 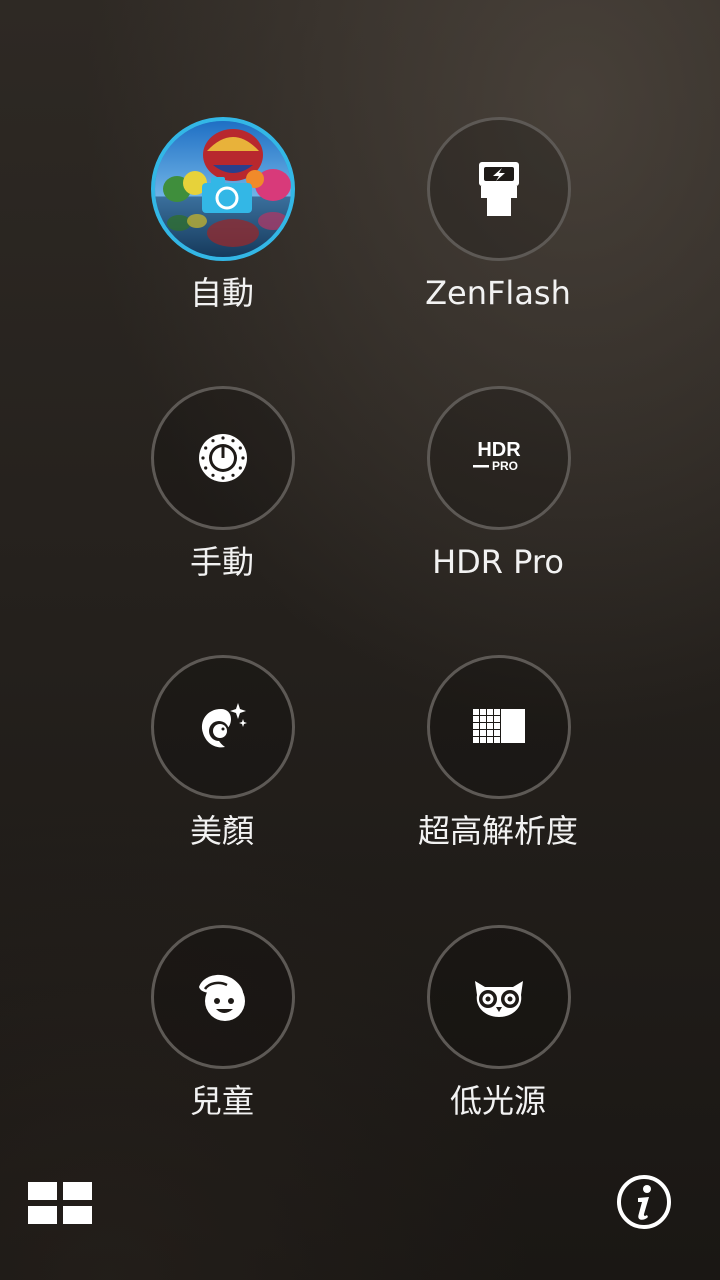 I want to click on owl-icon, so click(x=499, y=997).